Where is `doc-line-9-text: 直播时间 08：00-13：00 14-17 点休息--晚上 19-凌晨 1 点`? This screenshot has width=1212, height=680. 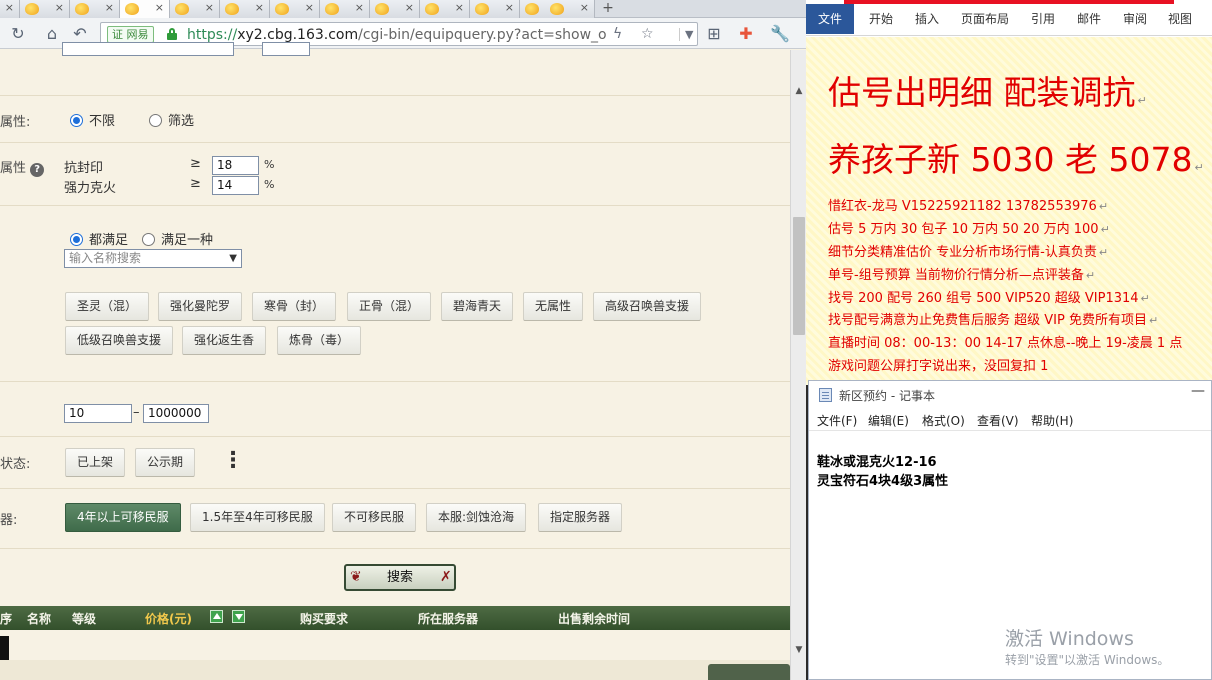 doc-line-9-text: 直播时间 08：00-13：00 14-17 点休息--晚上 19-凌晨 1 点 is located at coordinates (1005, 343).